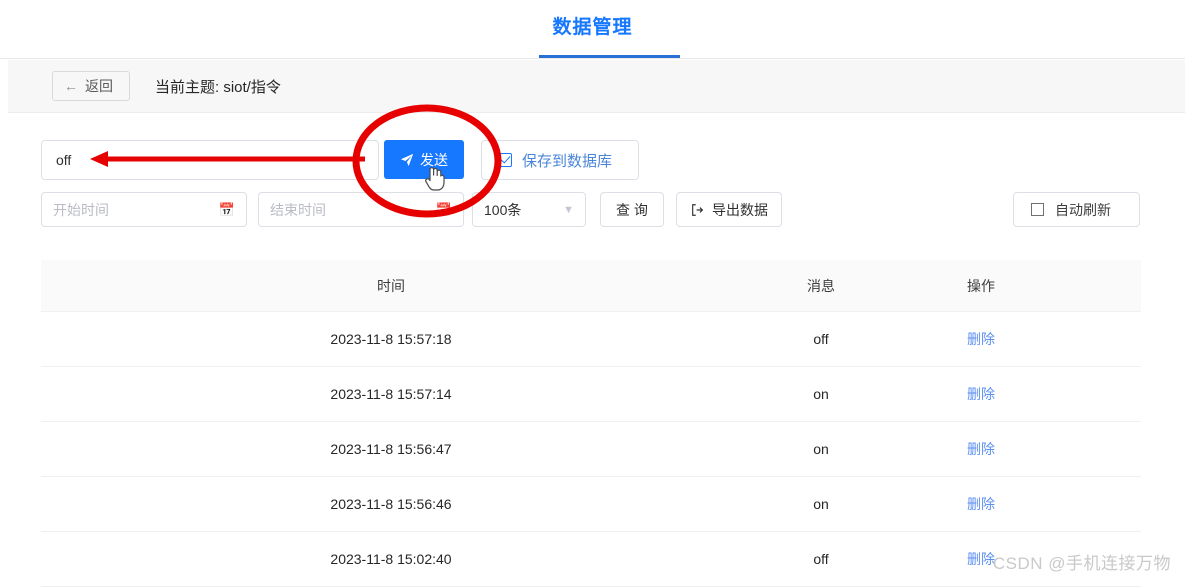  I want to click on chevron-down-icon: ▼, so click(568, 209).